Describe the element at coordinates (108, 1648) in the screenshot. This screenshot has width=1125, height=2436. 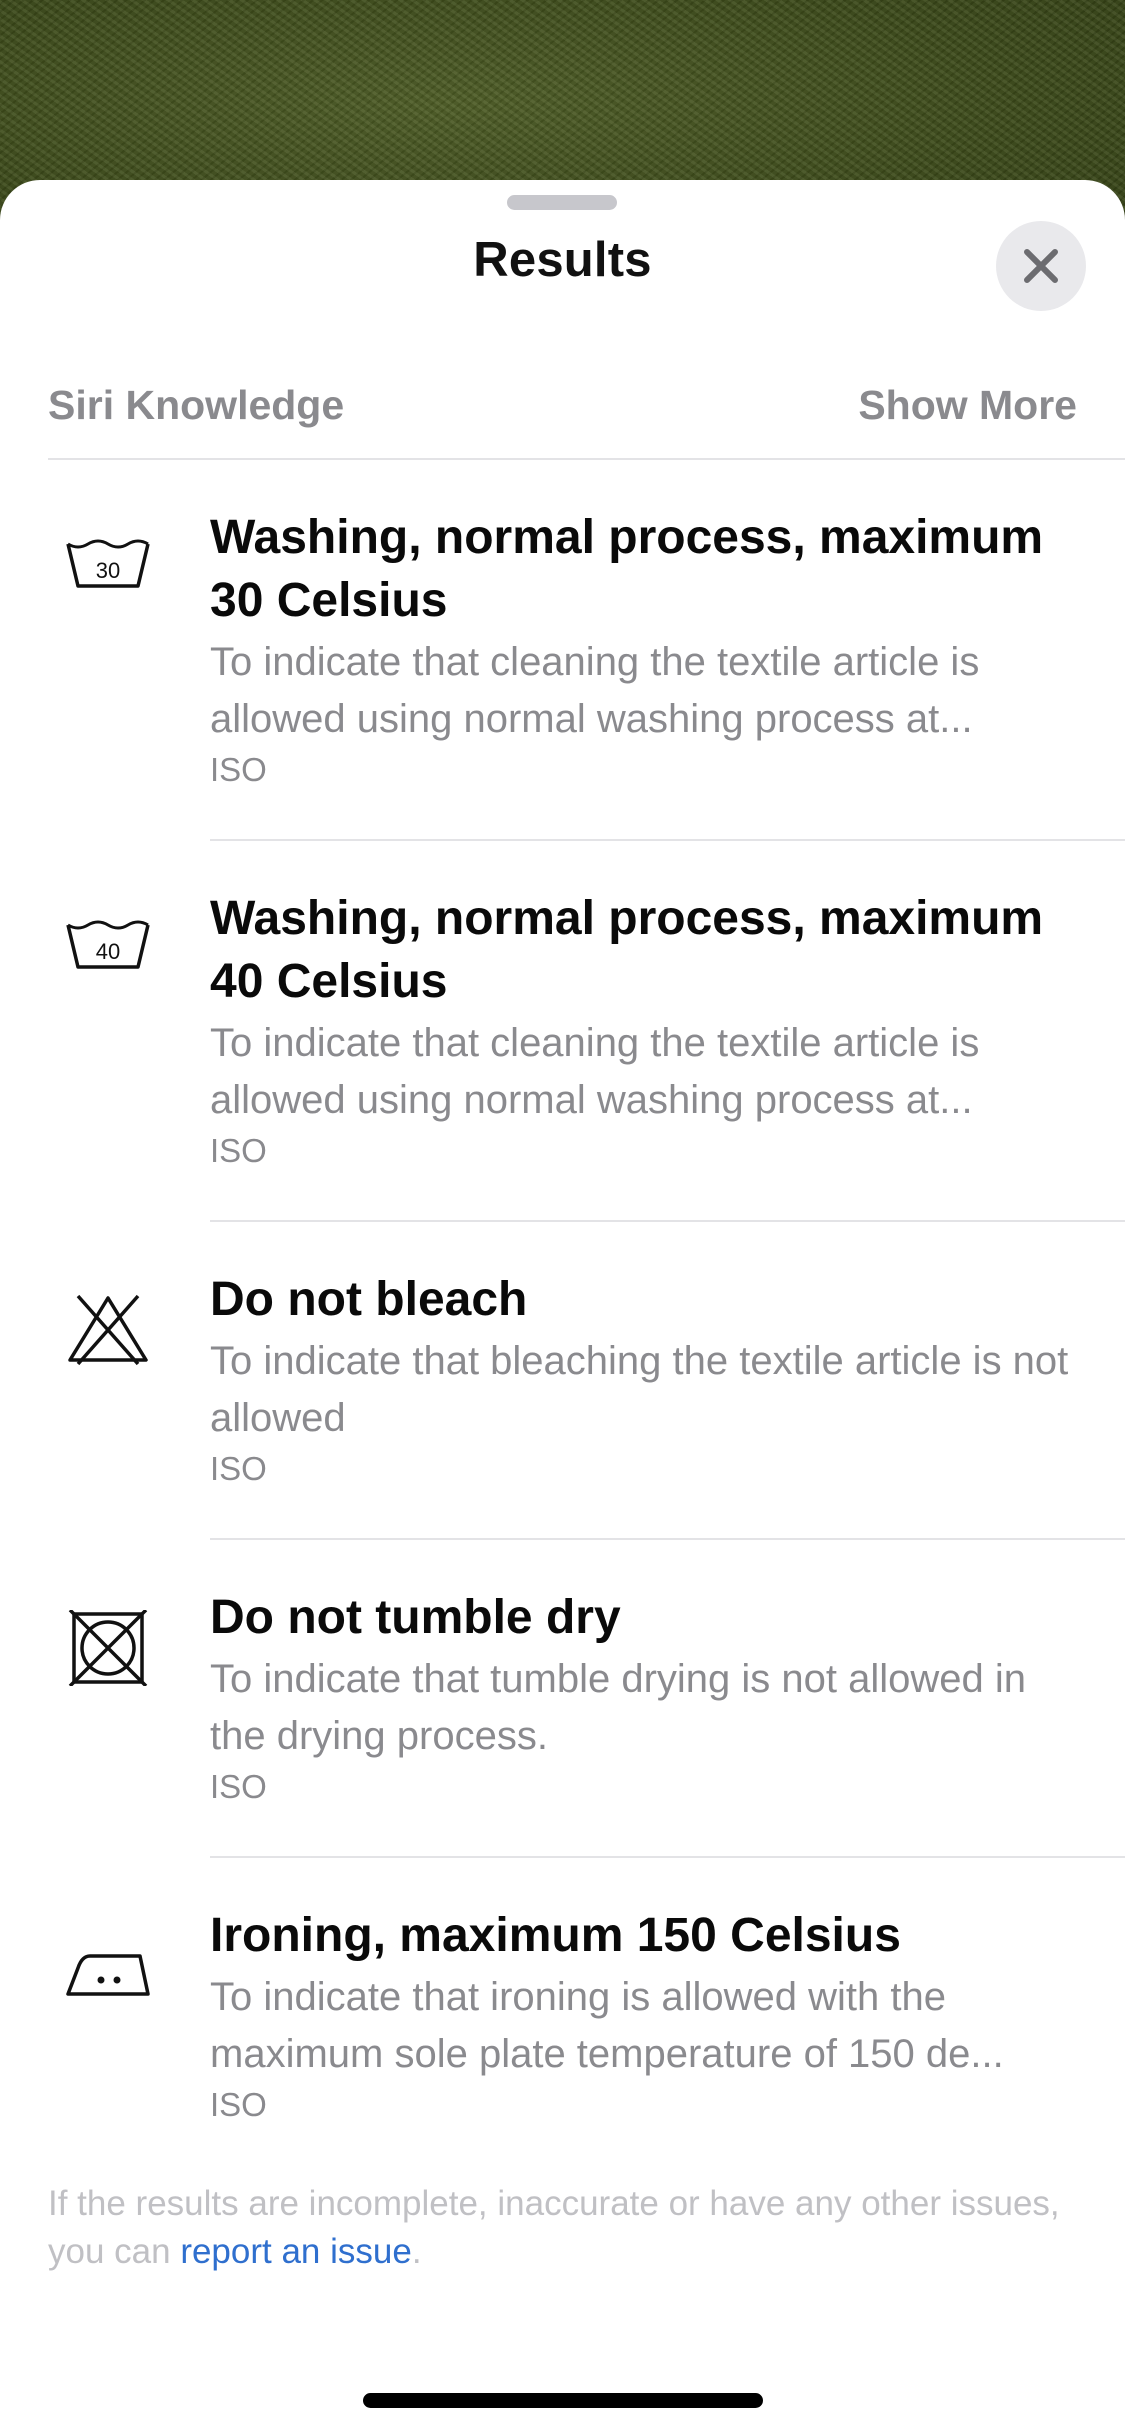
I see `do-not-tumble-dry-icon` at that location.